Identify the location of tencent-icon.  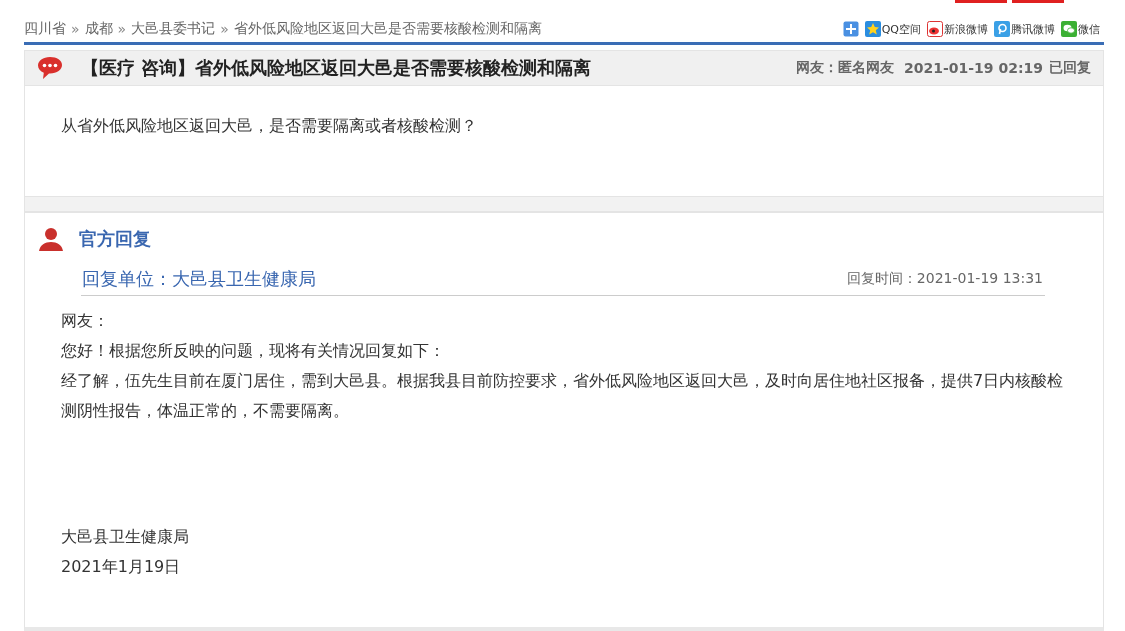
(1002, 29).